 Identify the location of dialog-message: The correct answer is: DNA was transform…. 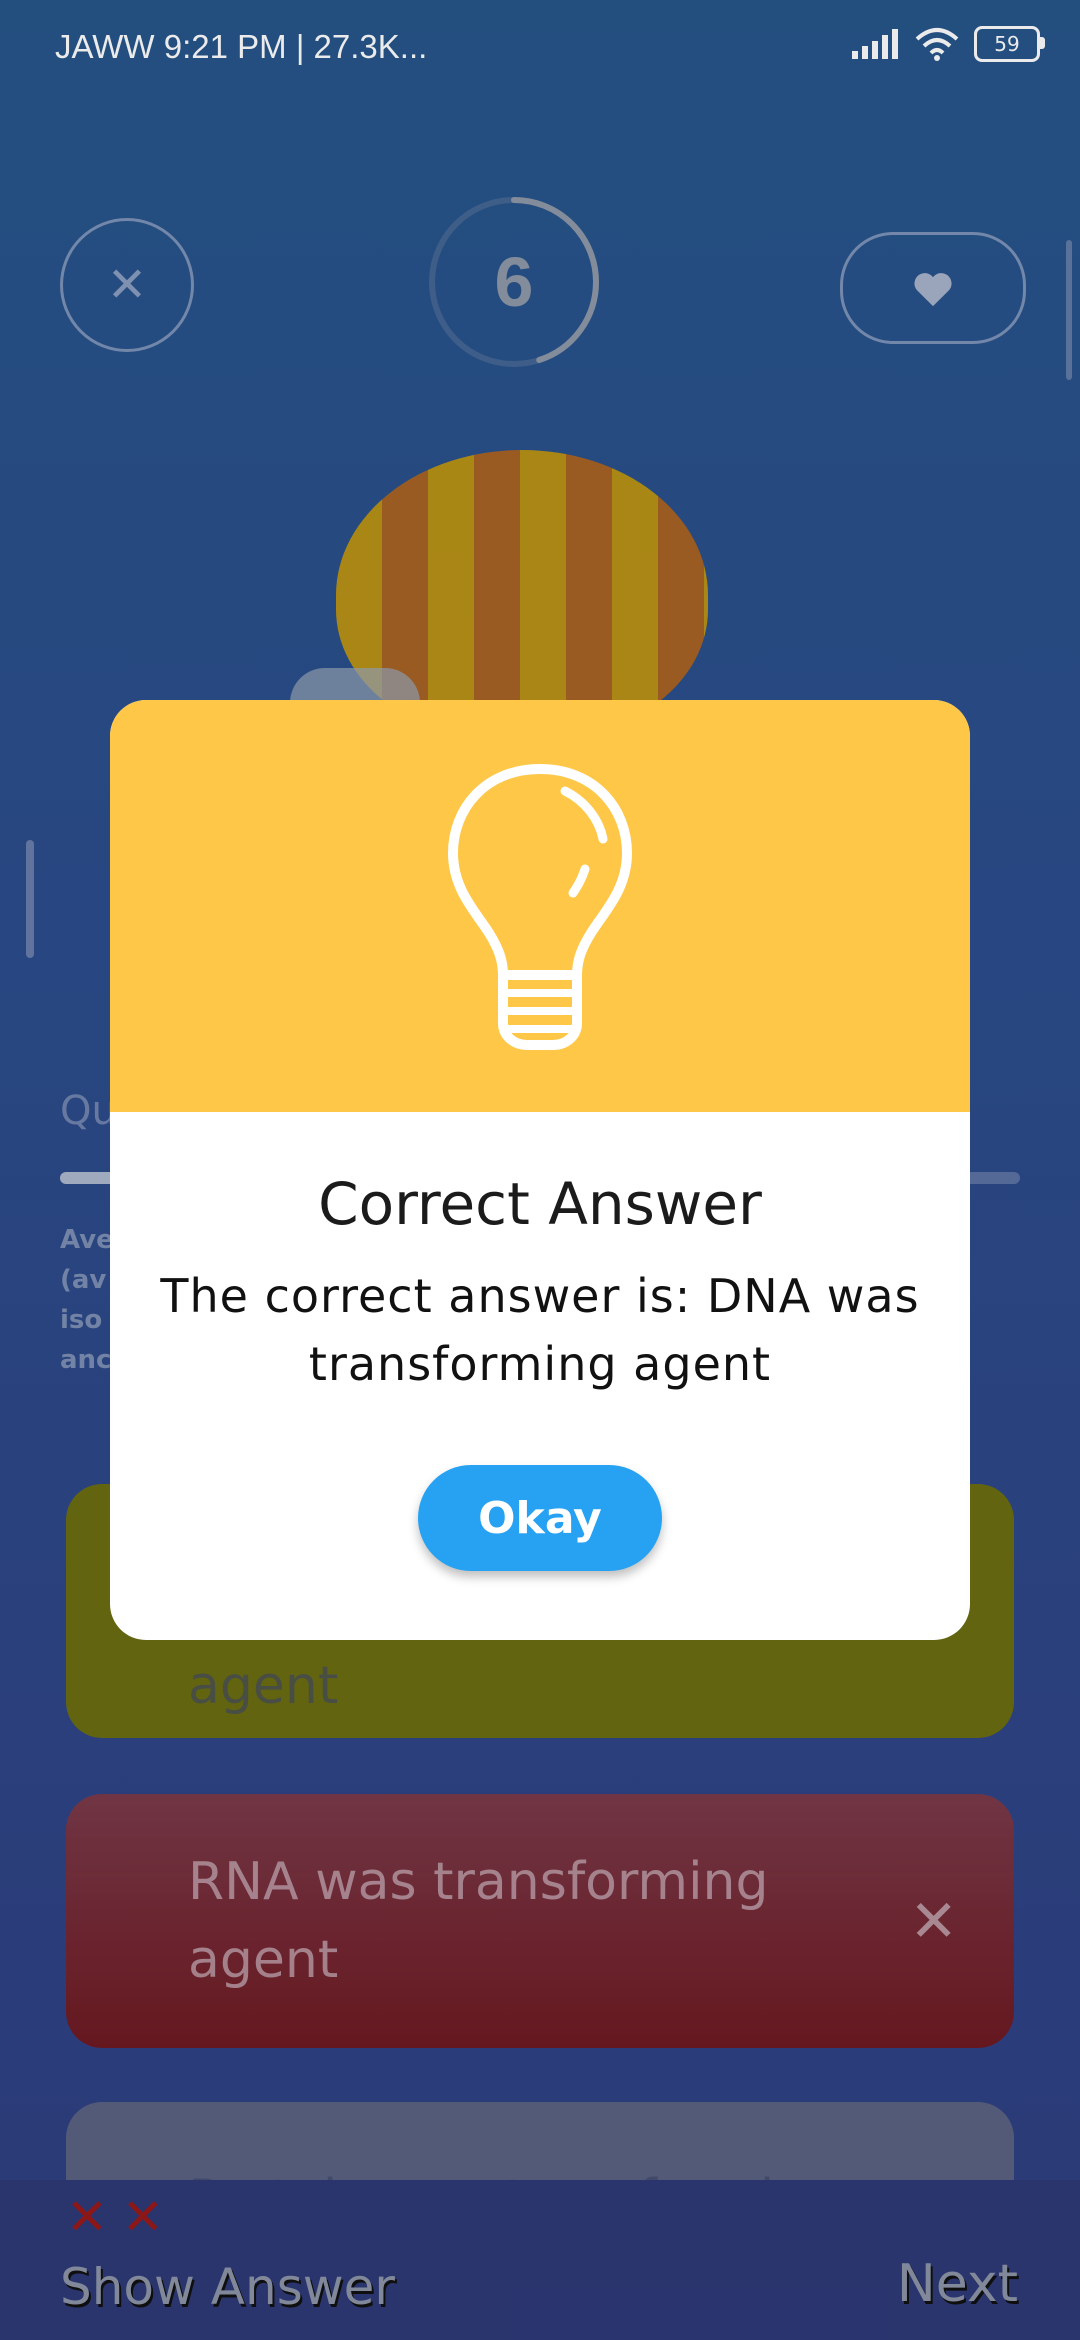
(540, 1330).